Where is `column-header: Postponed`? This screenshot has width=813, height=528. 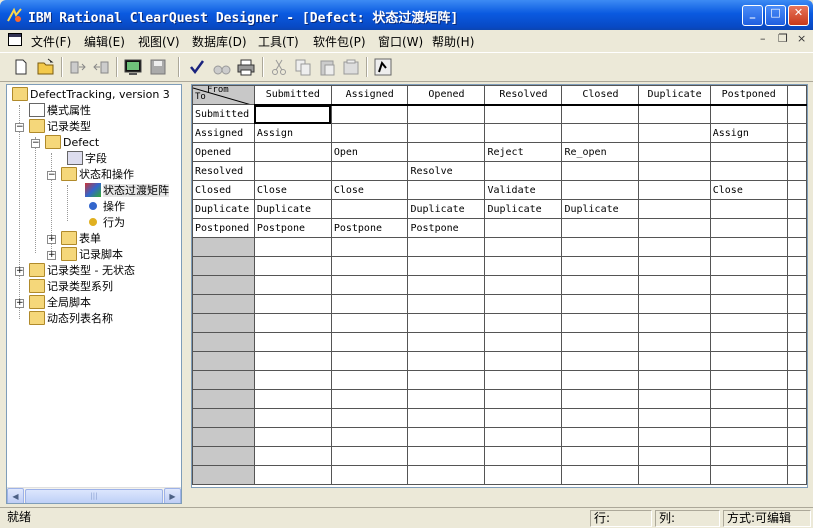
column-header: Postponed is located at coordinates (748, 95).